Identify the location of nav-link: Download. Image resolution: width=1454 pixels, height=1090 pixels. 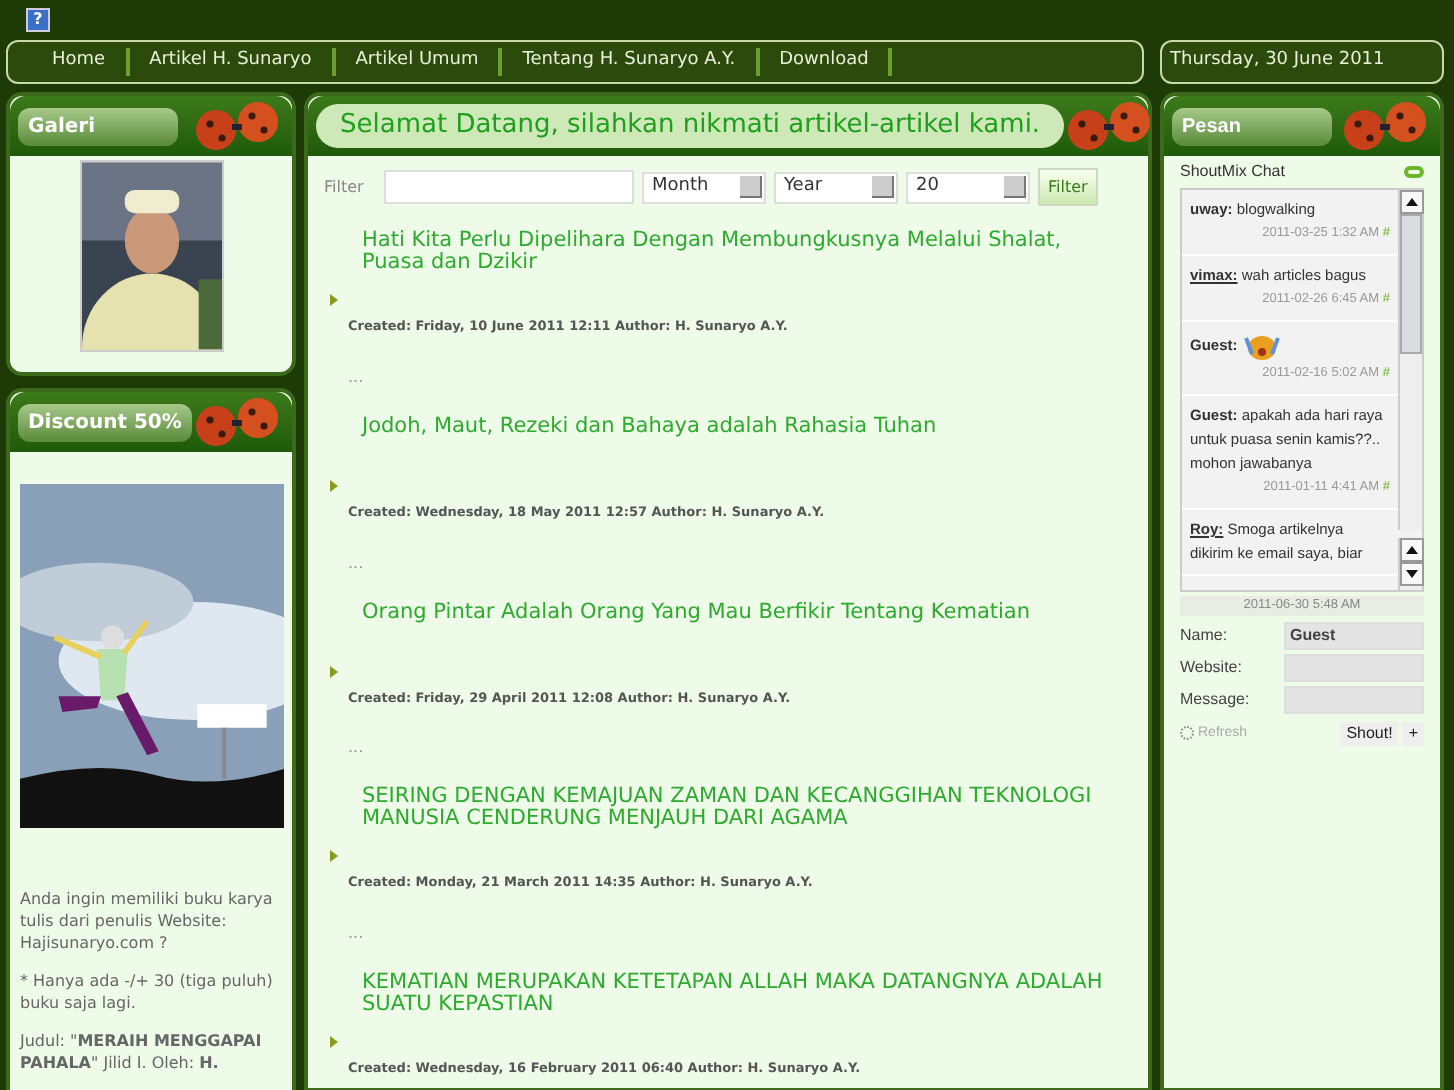
(824, 62).